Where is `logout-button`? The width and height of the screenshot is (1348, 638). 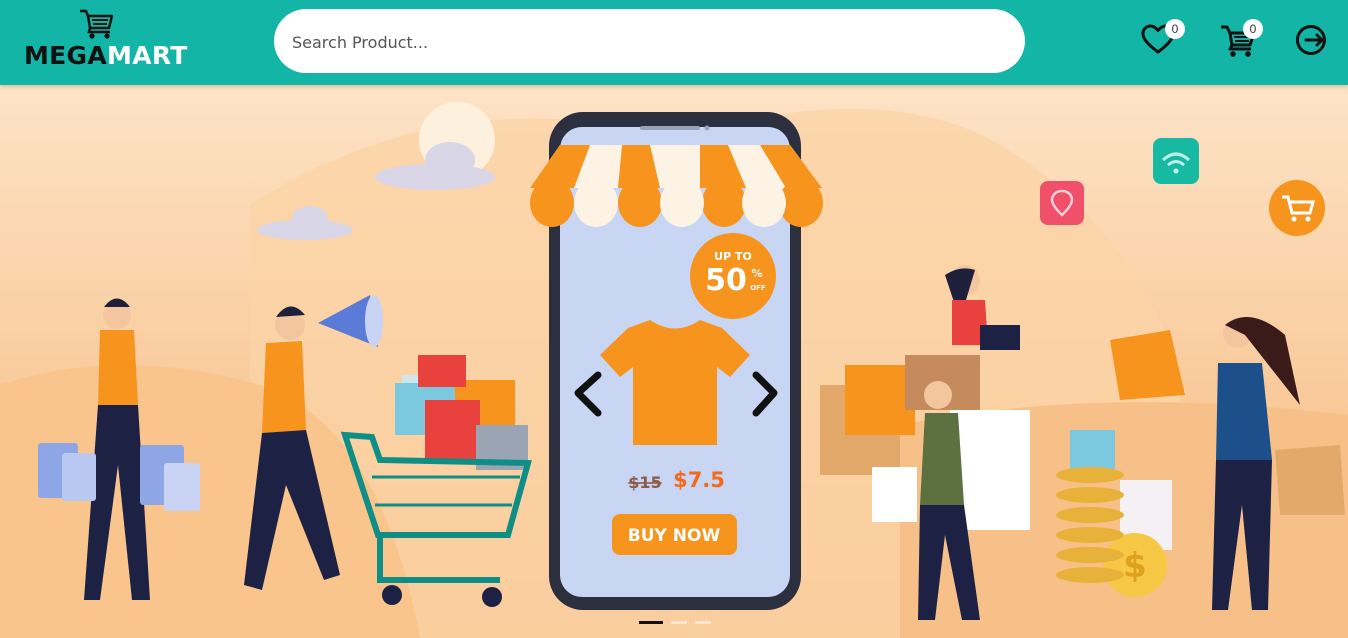 logout-button is located at coordinates (1314, 40).